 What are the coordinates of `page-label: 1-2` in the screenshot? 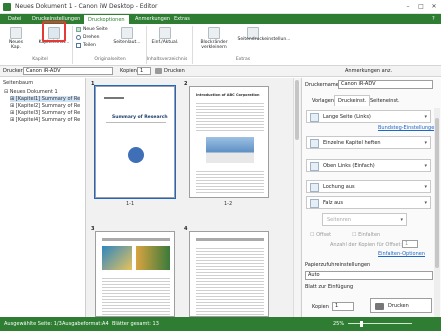 It's located at (228, 204).